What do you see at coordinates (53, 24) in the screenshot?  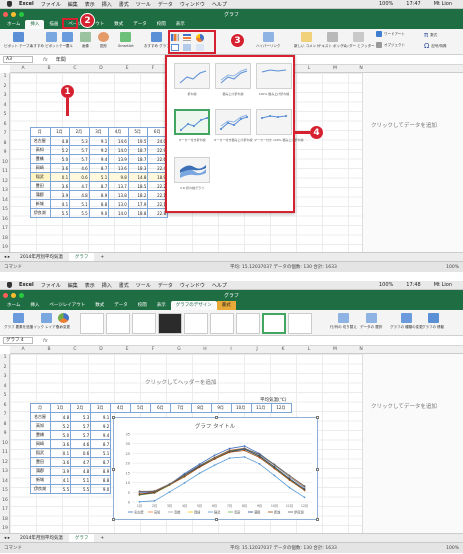 I see `tab-draw: 描画` at bounding box center [53, 24].